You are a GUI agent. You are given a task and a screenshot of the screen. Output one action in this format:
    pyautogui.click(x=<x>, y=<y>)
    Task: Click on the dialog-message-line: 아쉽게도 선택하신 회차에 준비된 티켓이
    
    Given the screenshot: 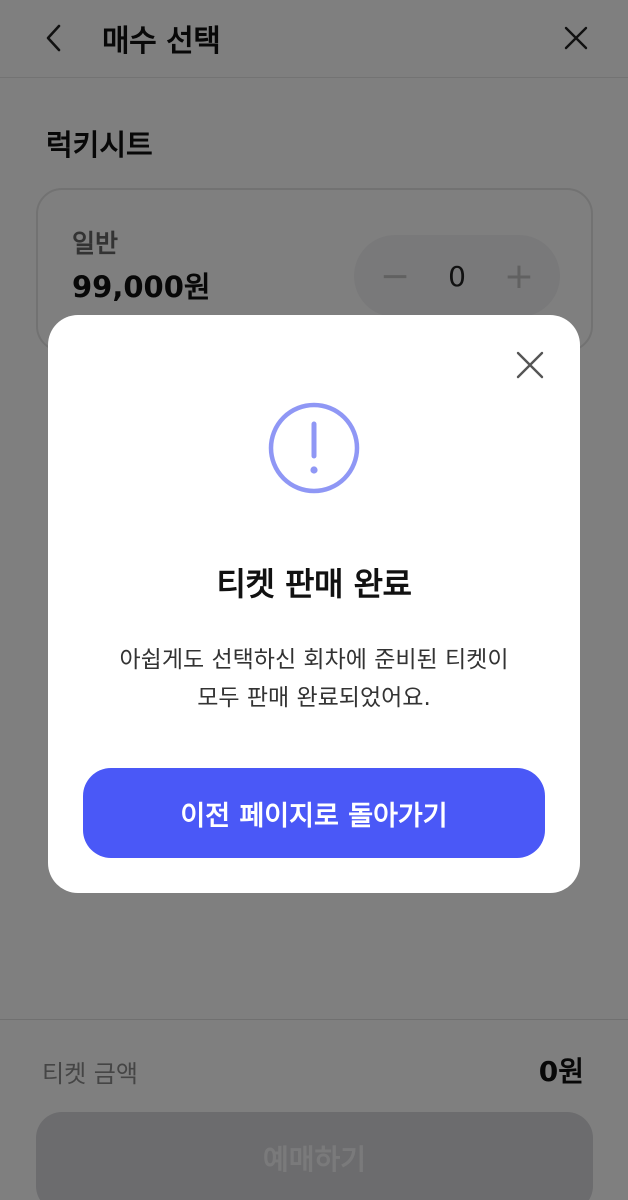 What is the action you would take?
    pyautogui.click(x=314, y=660)
    